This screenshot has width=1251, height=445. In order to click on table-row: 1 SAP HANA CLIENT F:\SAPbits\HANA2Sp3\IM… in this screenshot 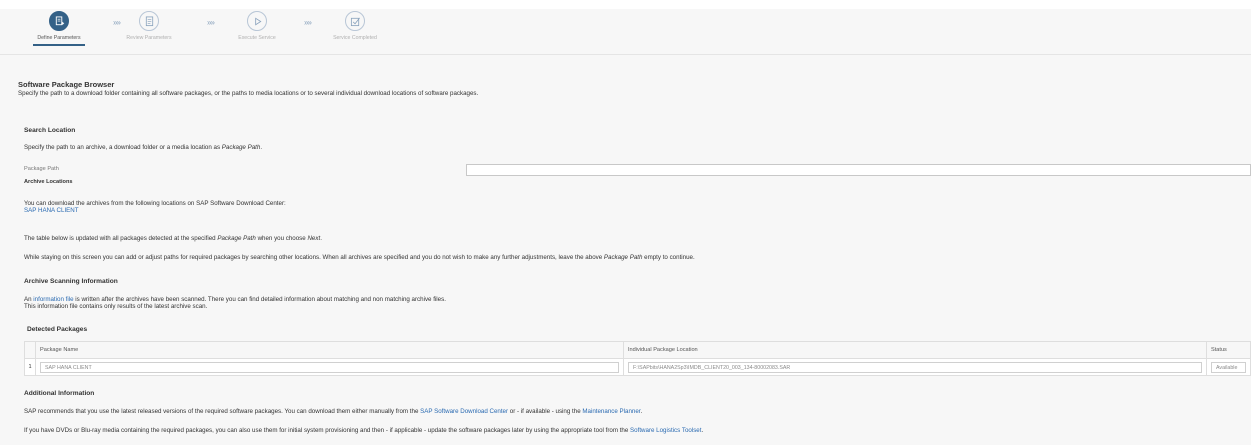, I will do `click(637, 367)`.